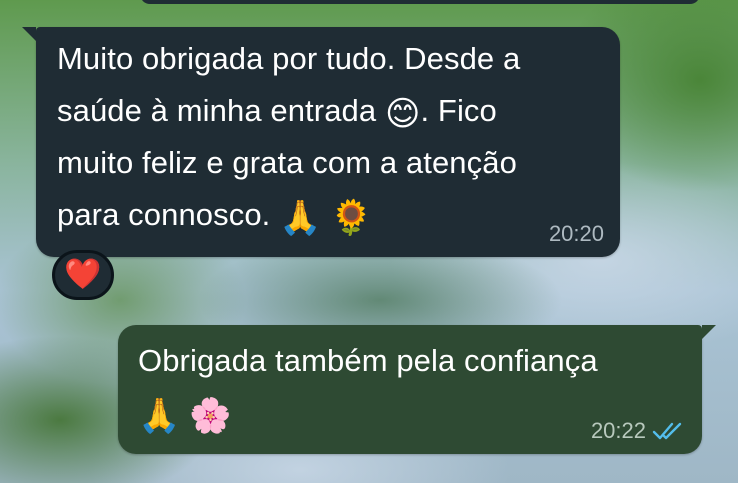 The width and height of the screenshot is (738, 483). Describe the element at coordinates (217, 110) in the screenshot. I see `message-fragment: saúde à minha entrada` at that location.